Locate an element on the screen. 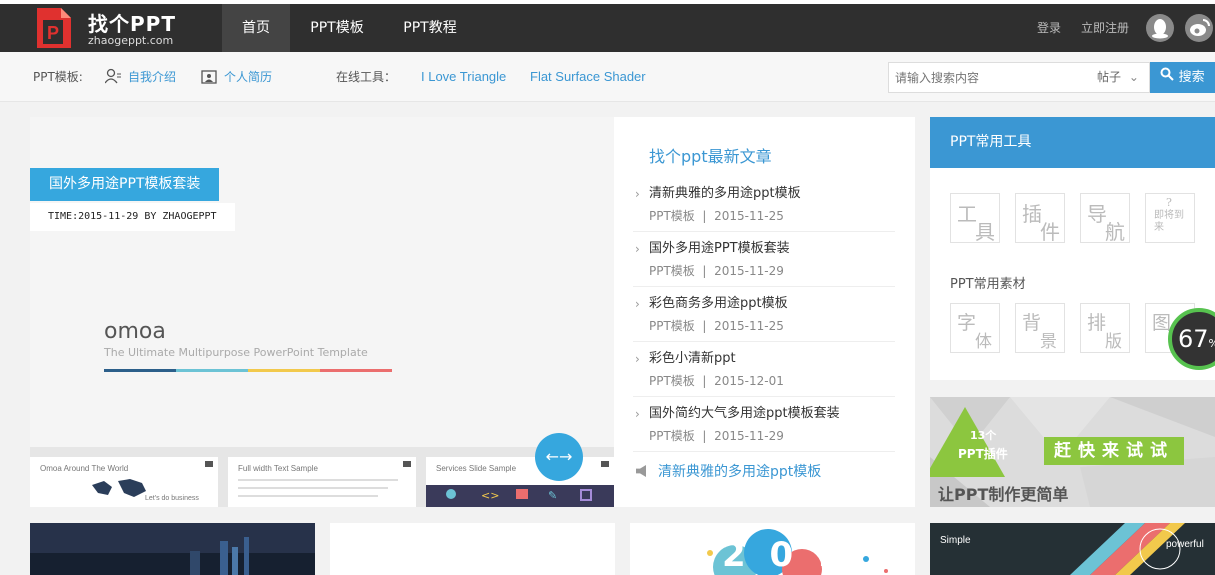 The image size is (1215, 575). robot-icon is located at coordinates (451, 494).